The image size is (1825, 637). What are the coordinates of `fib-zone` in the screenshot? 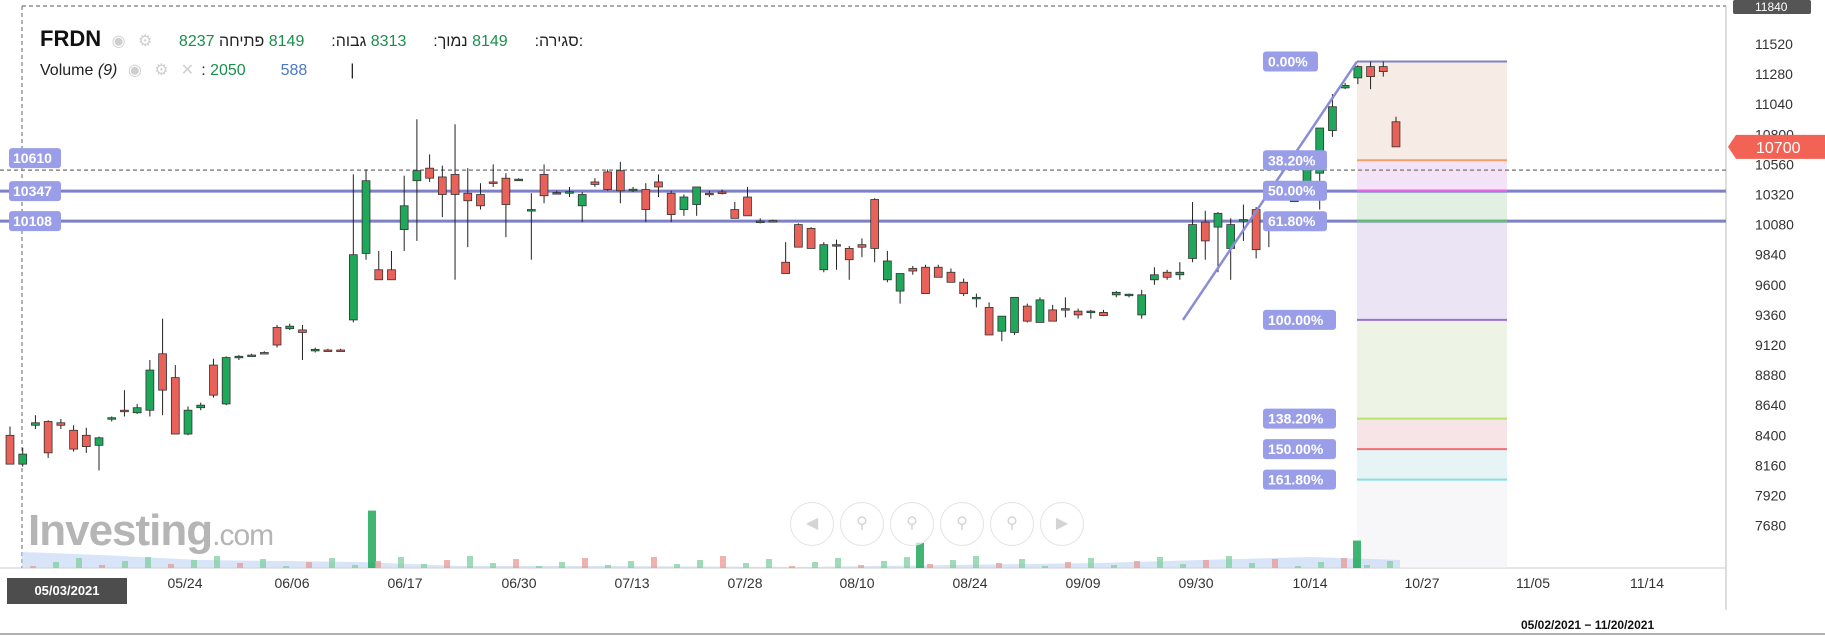 It's located at (1432, 206).